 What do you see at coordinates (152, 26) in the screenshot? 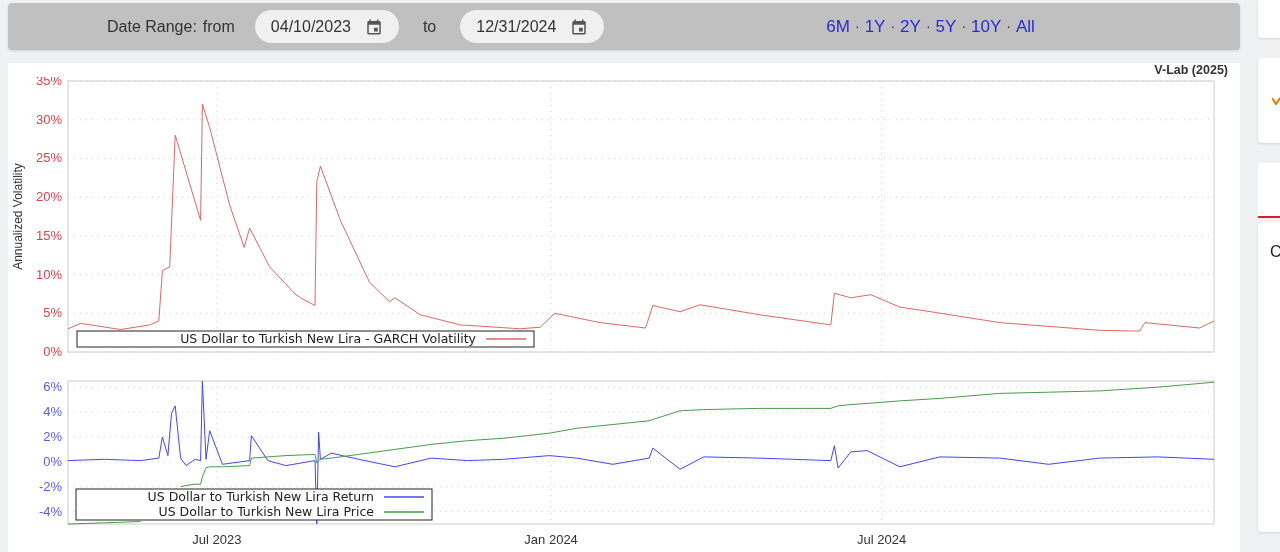
I see `date-range-label: Date Range:` at bounding box center [152, 26].